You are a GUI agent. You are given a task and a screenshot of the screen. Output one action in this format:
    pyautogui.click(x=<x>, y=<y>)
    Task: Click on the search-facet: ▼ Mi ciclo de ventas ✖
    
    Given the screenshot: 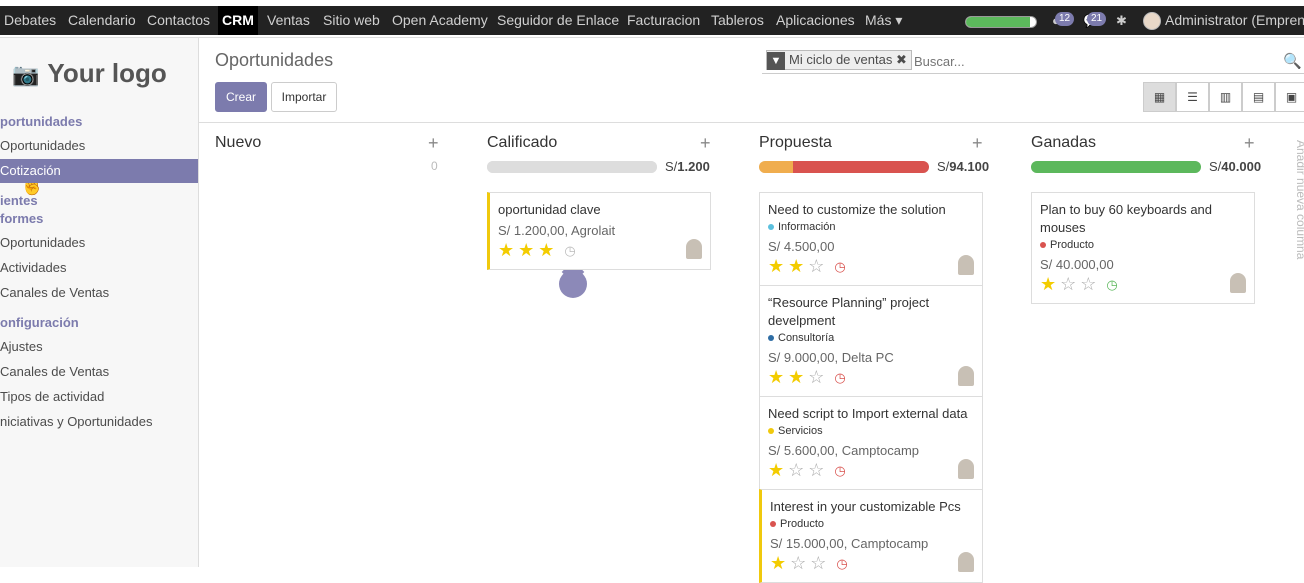 What is the action you would take?
    pyautogui.click(x=839, y=60)
    